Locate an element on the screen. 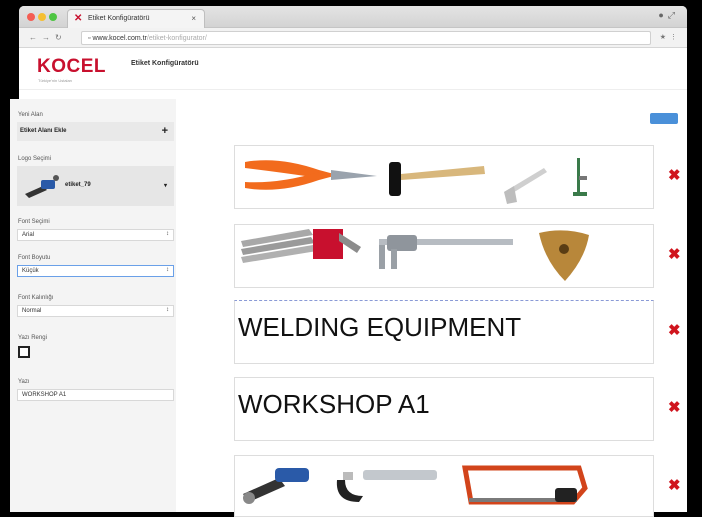 The image size is (702, 517). label-card-3: WELDING EQUIPMENT is located at coordinates (444, 332).